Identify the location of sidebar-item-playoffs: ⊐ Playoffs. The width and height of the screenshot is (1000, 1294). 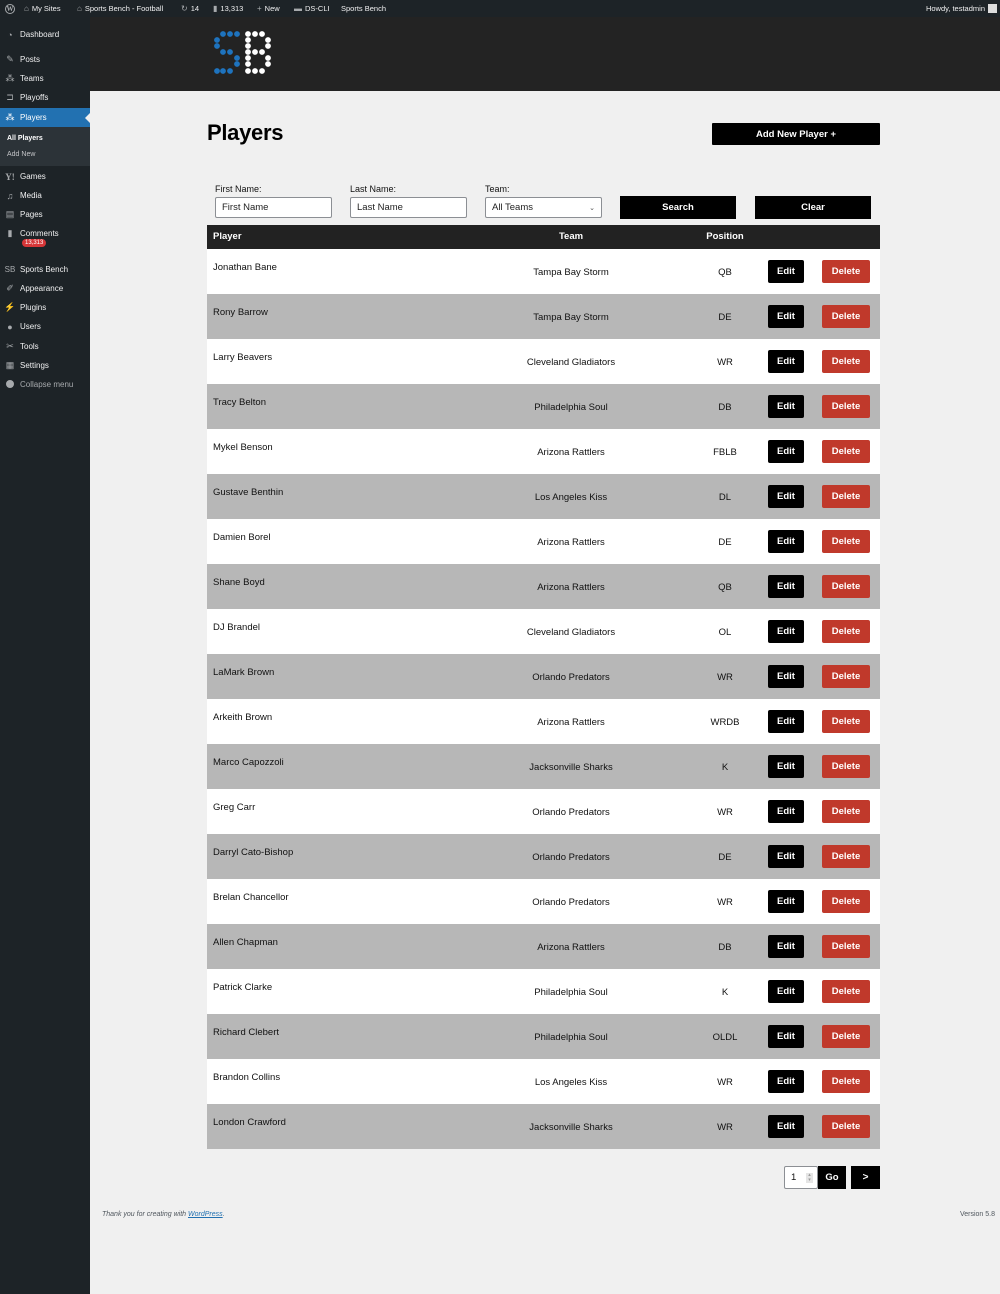
(45, 97).